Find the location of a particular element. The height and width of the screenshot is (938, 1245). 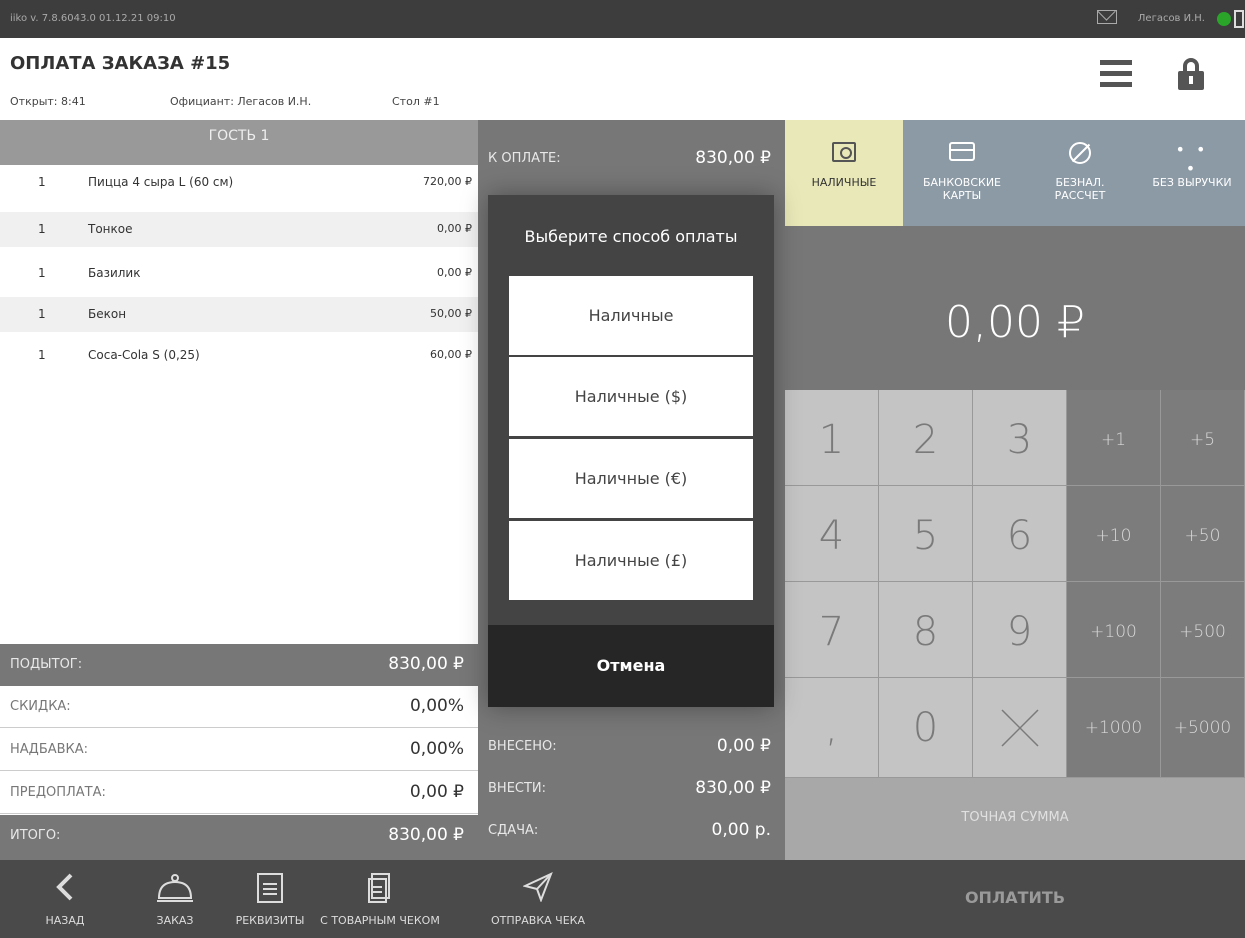

prepayment-label: ПРЕДОПЛАТА: is located at coordinates (58, 792).